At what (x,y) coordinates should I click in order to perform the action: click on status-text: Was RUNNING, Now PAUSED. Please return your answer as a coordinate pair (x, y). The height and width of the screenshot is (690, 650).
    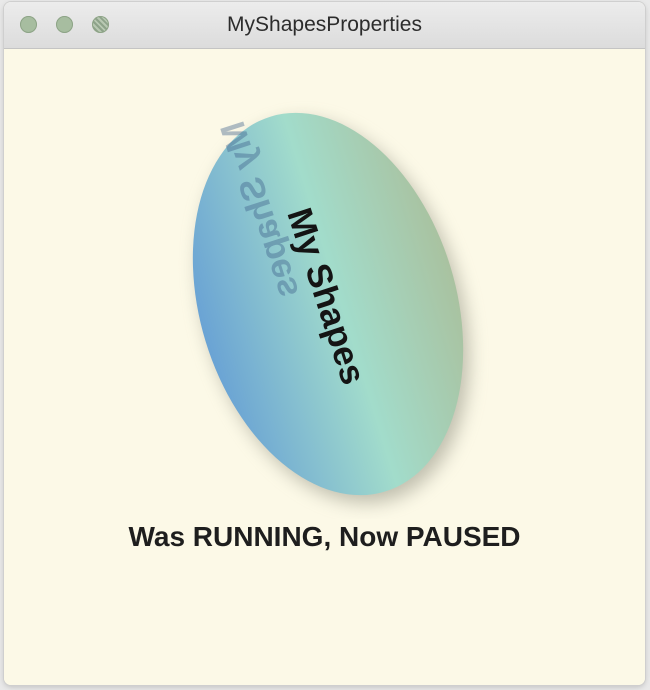
    Looking at the image, I should click on (324, 536).